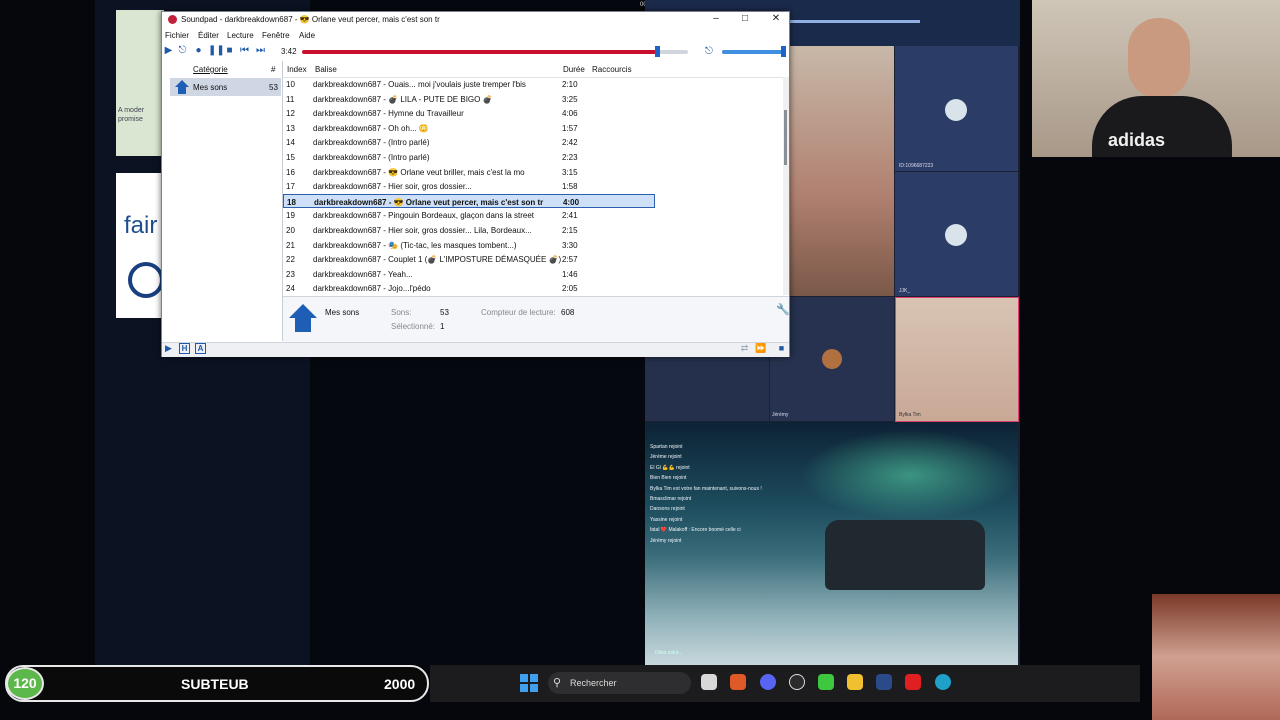 Image resolution: width=1280 pixels, height=720 pixels. Describe the element at coordinates (177, 35) in the screenshot. I see `menu-fichier: Fichier` at that location.